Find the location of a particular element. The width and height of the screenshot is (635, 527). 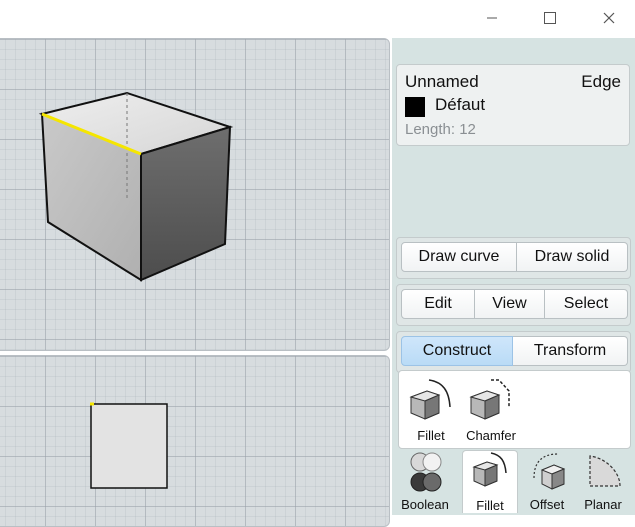

bottom-toolbar: Boolean Fillet Offset Planar is located at coordinates (514, 482).